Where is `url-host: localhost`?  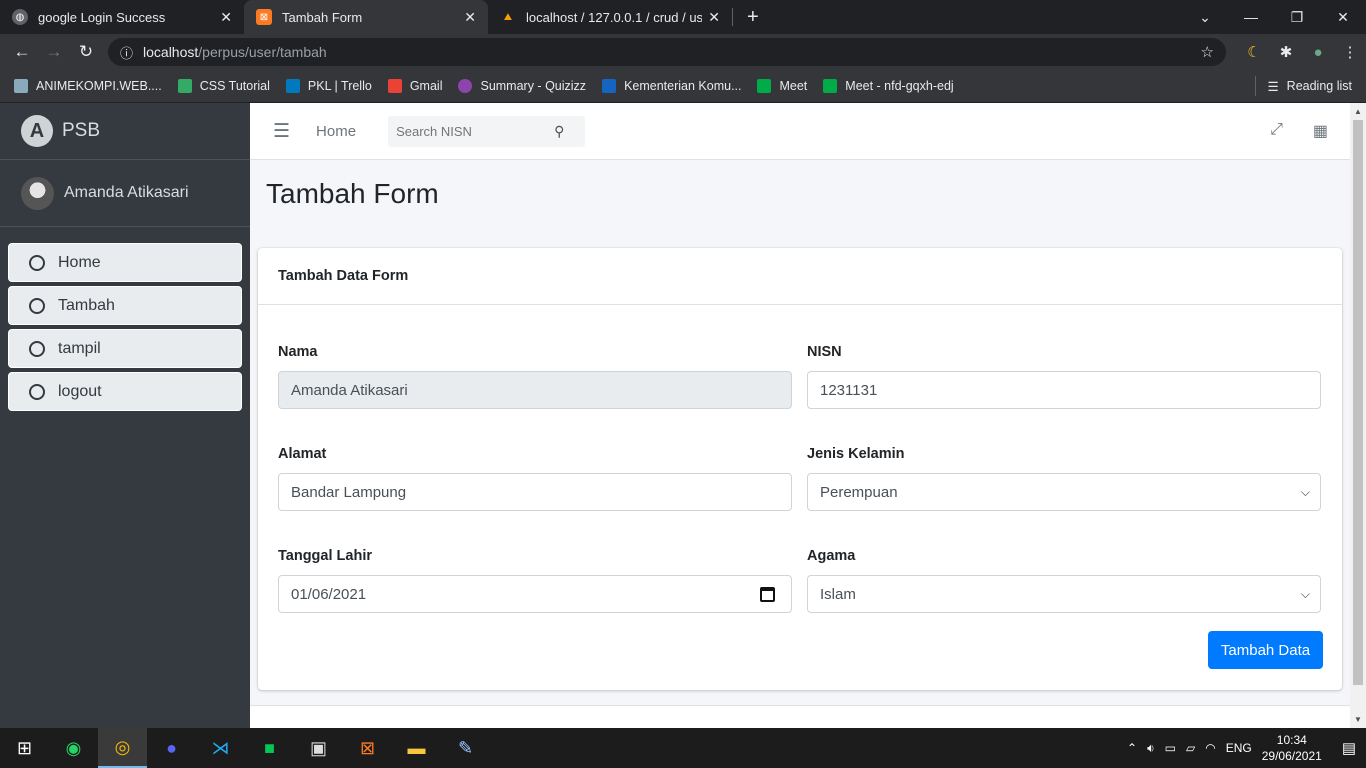
url-host: localhost is located at coordinates (171, 52).